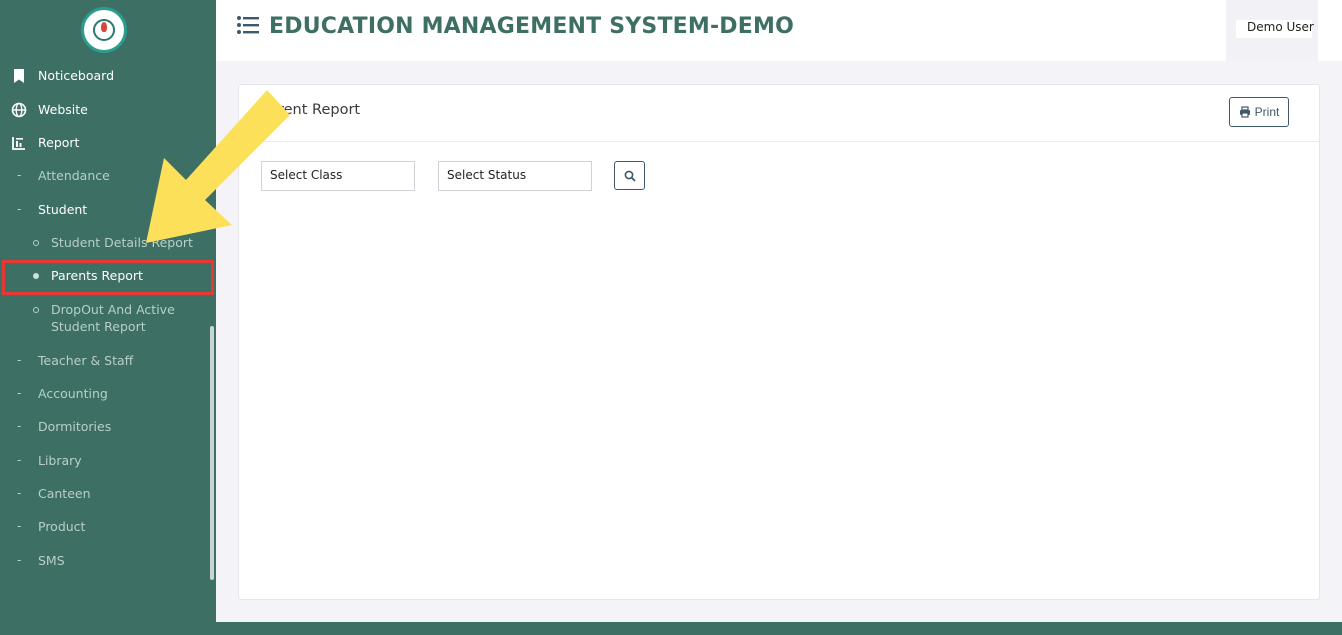  What do you see at coordinates (248, 25) in the screenshot?
I see `list-menu-icon` at bounding box center [248, 25].